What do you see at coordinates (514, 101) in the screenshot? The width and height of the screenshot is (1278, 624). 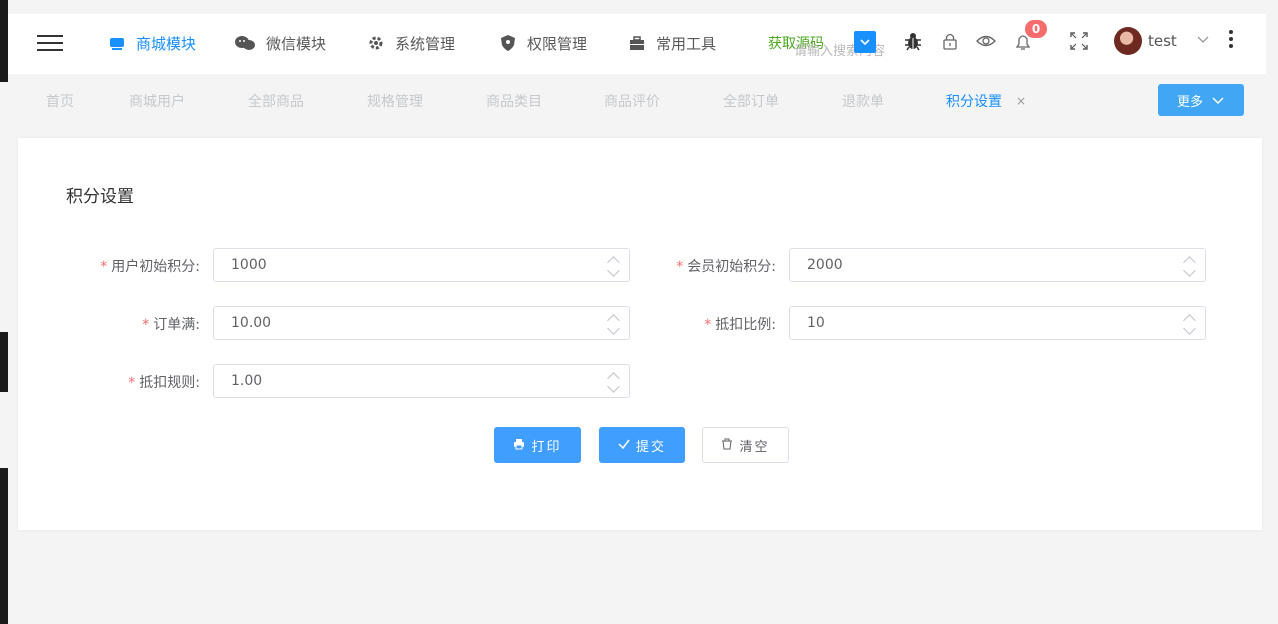 I see `tab-categories: 商品类目` at bounding box center [514, 101].